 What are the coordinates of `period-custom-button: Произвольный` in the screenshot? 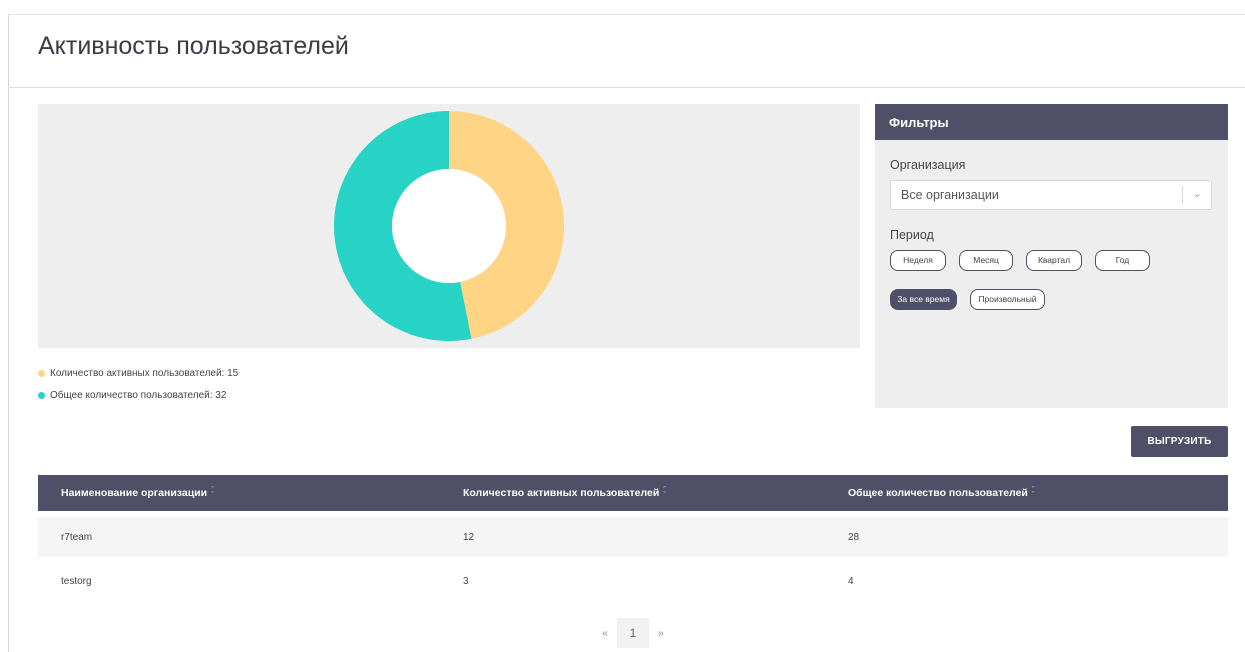 It's located at (1007, 299).